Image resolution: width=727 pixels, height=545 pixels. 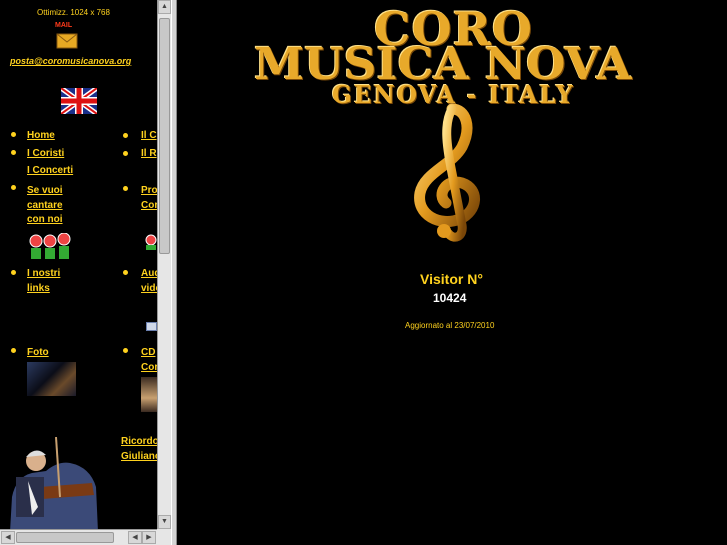 What do you see at coordinates (151, 326) in the screenshot?
I see `media-icon` at bounding box center [151, 326].